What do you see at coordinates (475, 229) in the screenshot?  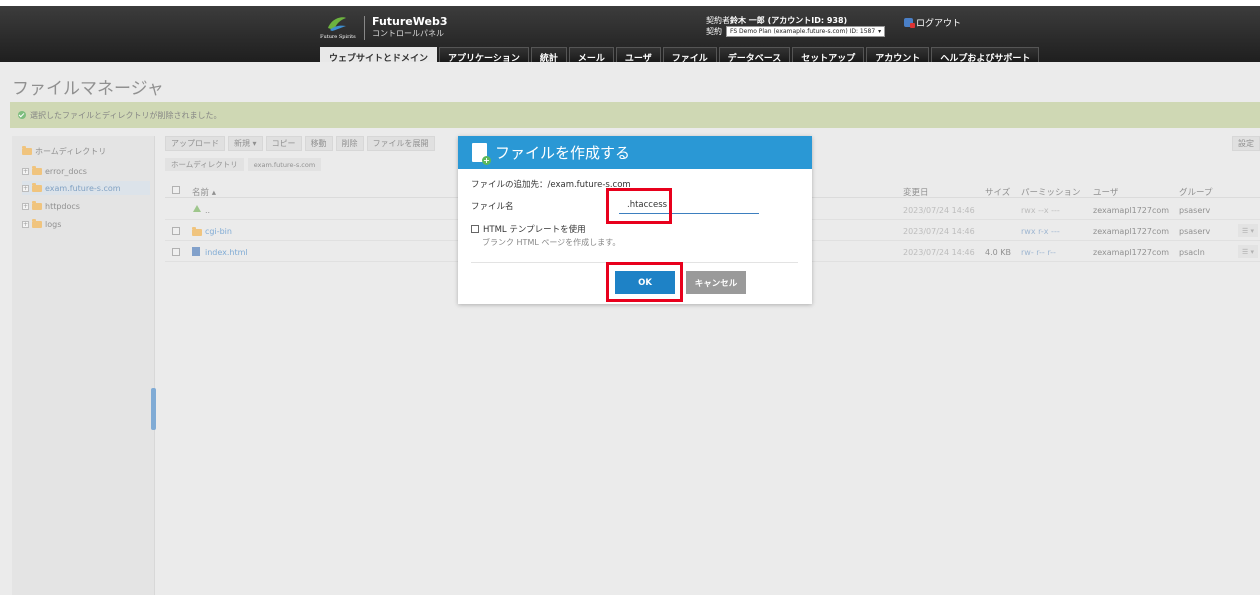 I see `template-checkbox` at bounding box center [475, 229].